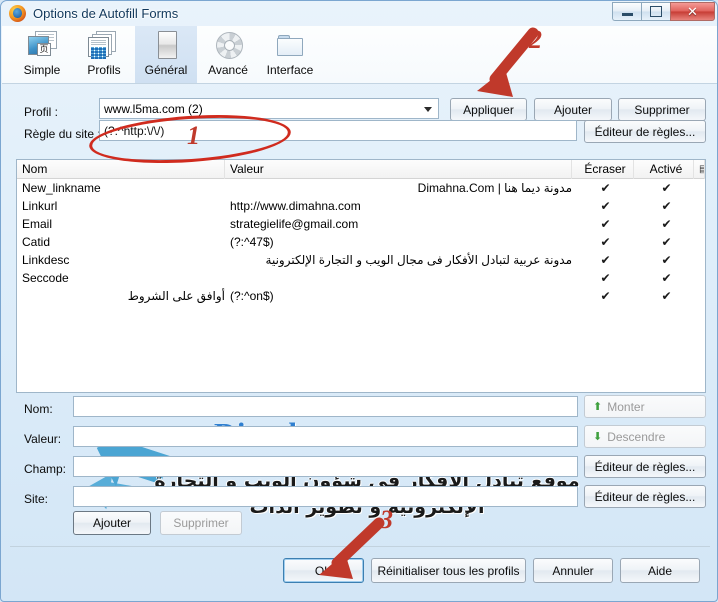 The height and width of the screenshot is (602, 718). What do you see at coordinates (361, 242) in the screenshot?
I see `table-row: Catid (?:^47$) ✔ ✔` at bounding box center [361, 242].